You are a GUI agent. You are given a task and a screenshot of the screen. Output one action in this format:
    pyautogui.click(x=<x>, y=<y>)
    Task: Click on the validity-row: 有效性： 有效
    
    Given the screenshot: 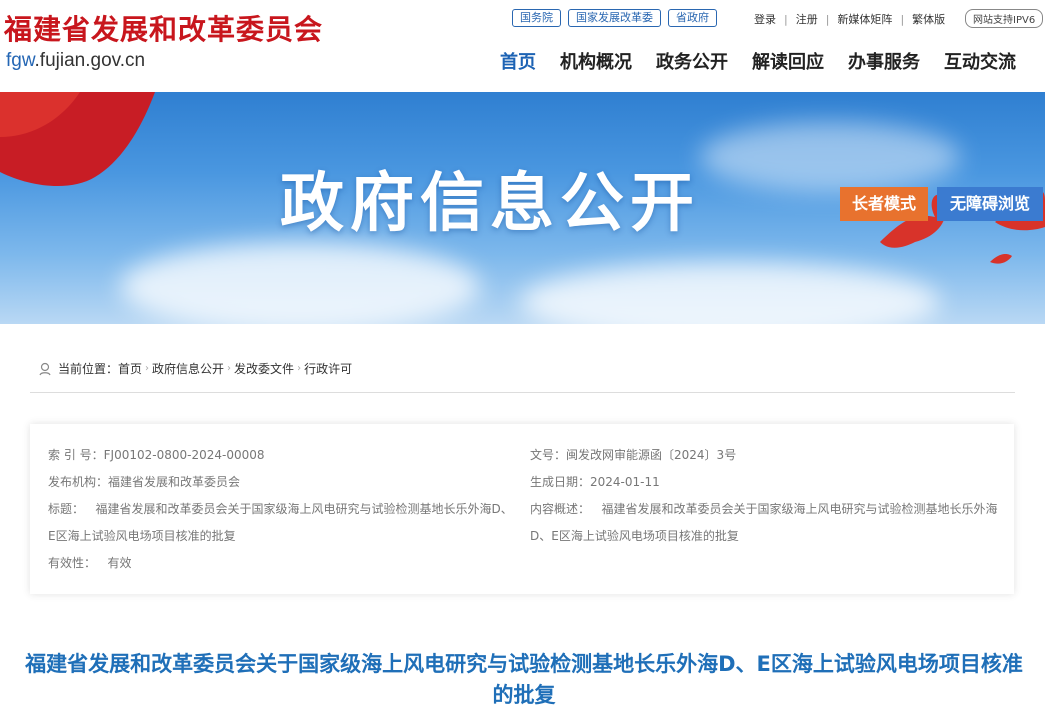 What is the action you would take?
    pyautogui.click(x=283, y=563)
    